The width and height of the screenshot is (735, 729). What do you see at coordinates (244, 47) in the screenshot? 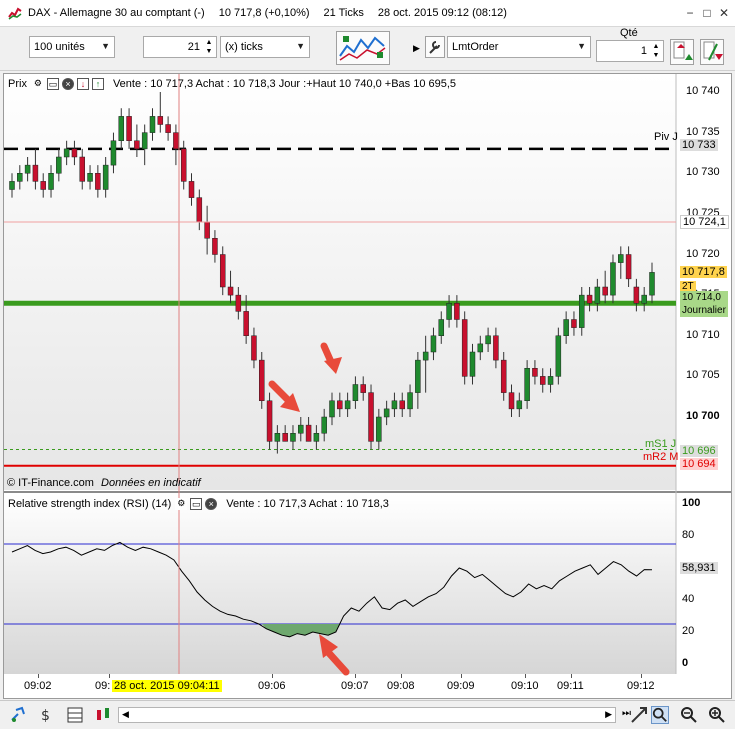
I see `ticks-unit-value: (x) ticks` at bounding box center [244, 47].